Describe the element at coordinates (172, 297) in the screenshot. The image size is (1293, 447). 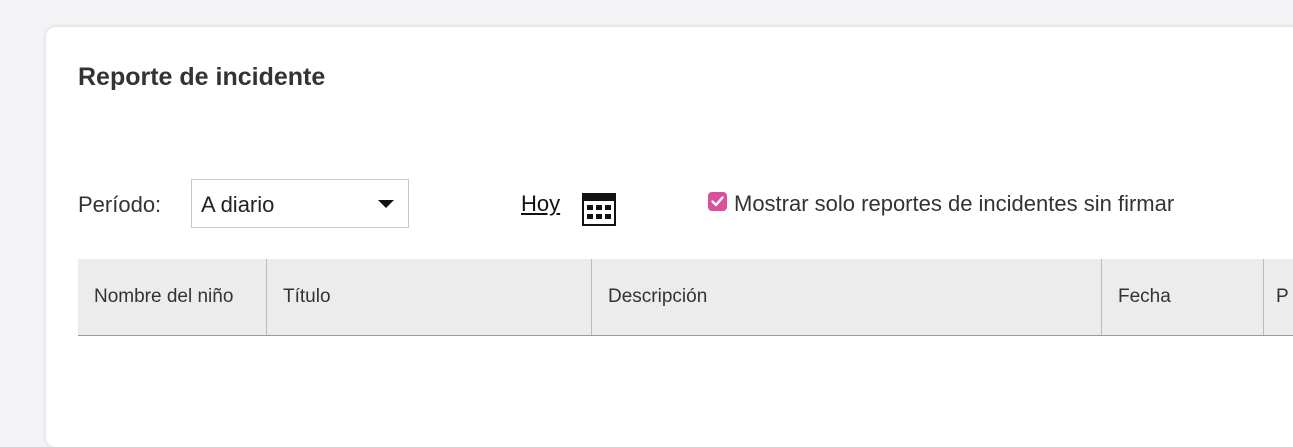
I see `column-header-child-name: Nombre del niño` at that location.